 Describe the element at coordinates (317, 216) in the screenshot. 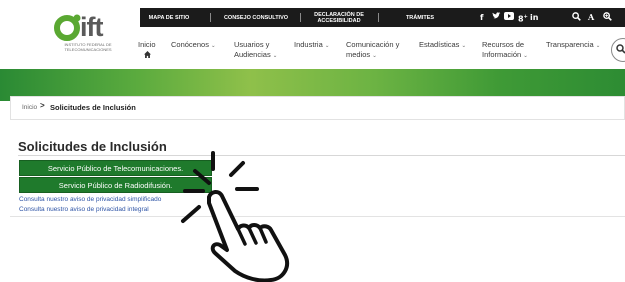

I see `content-divider` at that location.